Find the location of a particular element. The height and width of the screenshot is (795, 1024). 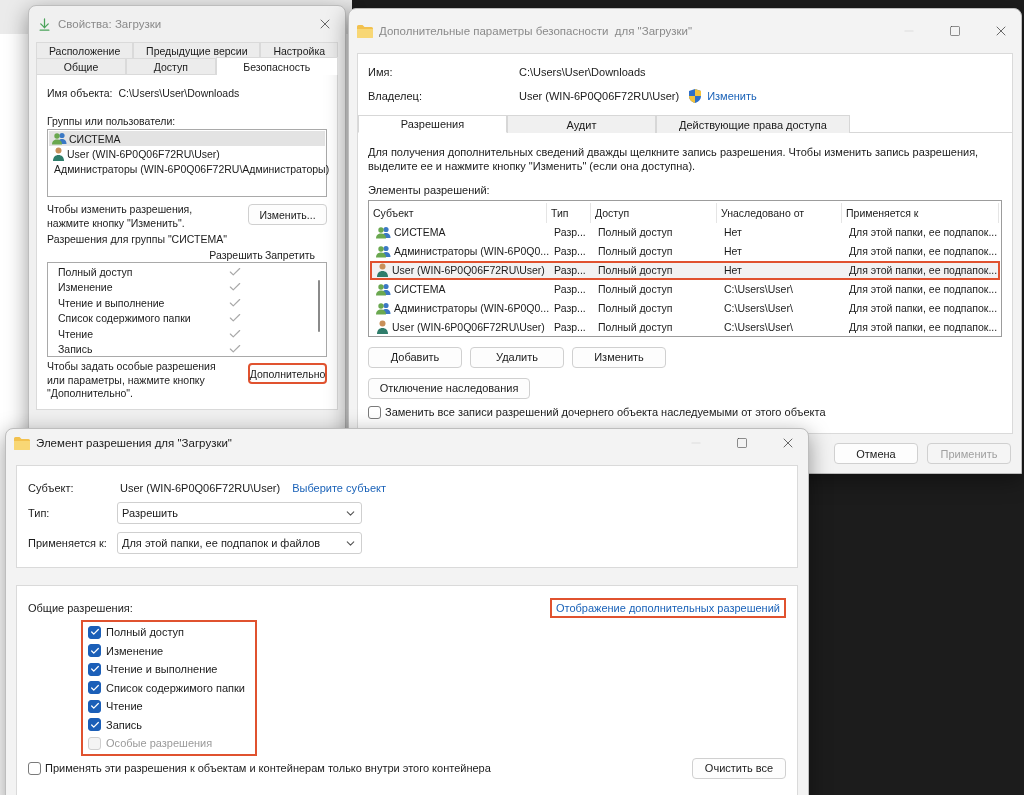

scrollbar-thumb is located at coordinates (319, 305).